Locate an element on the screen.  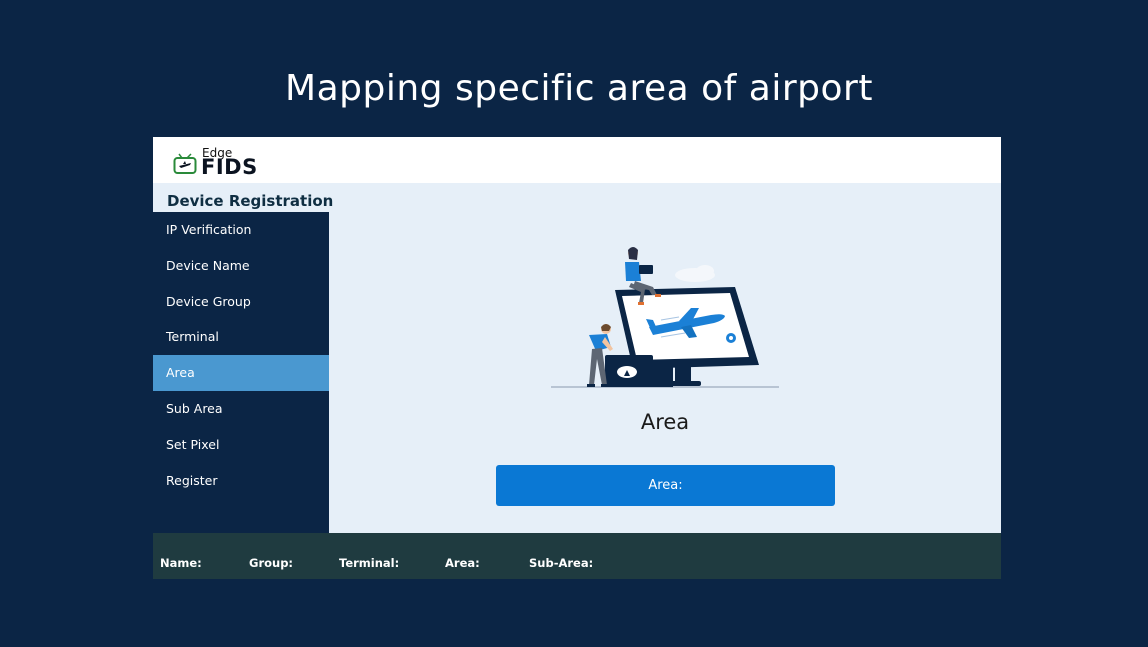
sidebar-item-set-pixel: Set Pixel is located at coordinates (241, 445).